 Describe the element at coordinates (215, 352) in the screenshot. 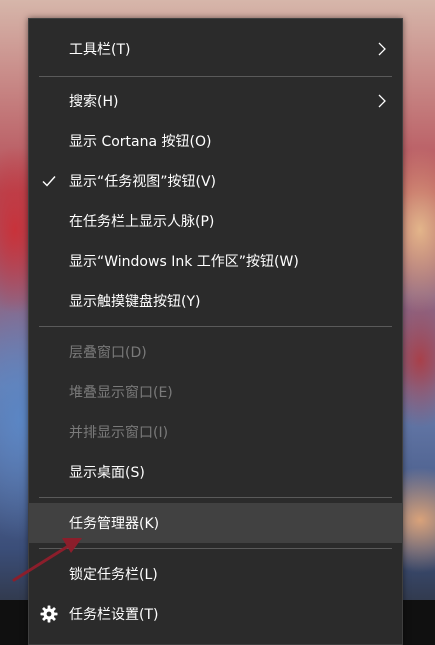

I see `menu-item-cascade-windows: 层叠窗口(D)` at that location.